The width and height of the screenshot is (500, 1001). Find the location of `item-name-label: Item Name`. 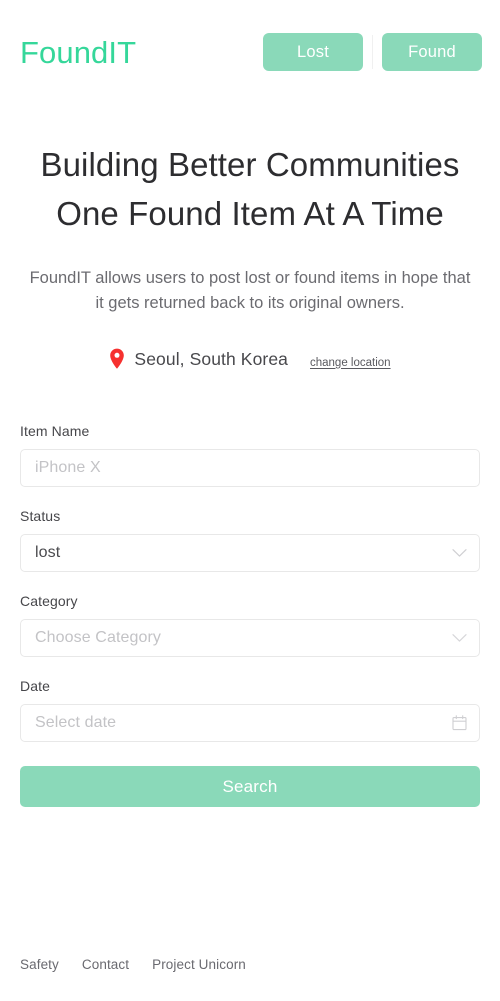

item-name-label: Item Name is located at coordinates (55, 431).